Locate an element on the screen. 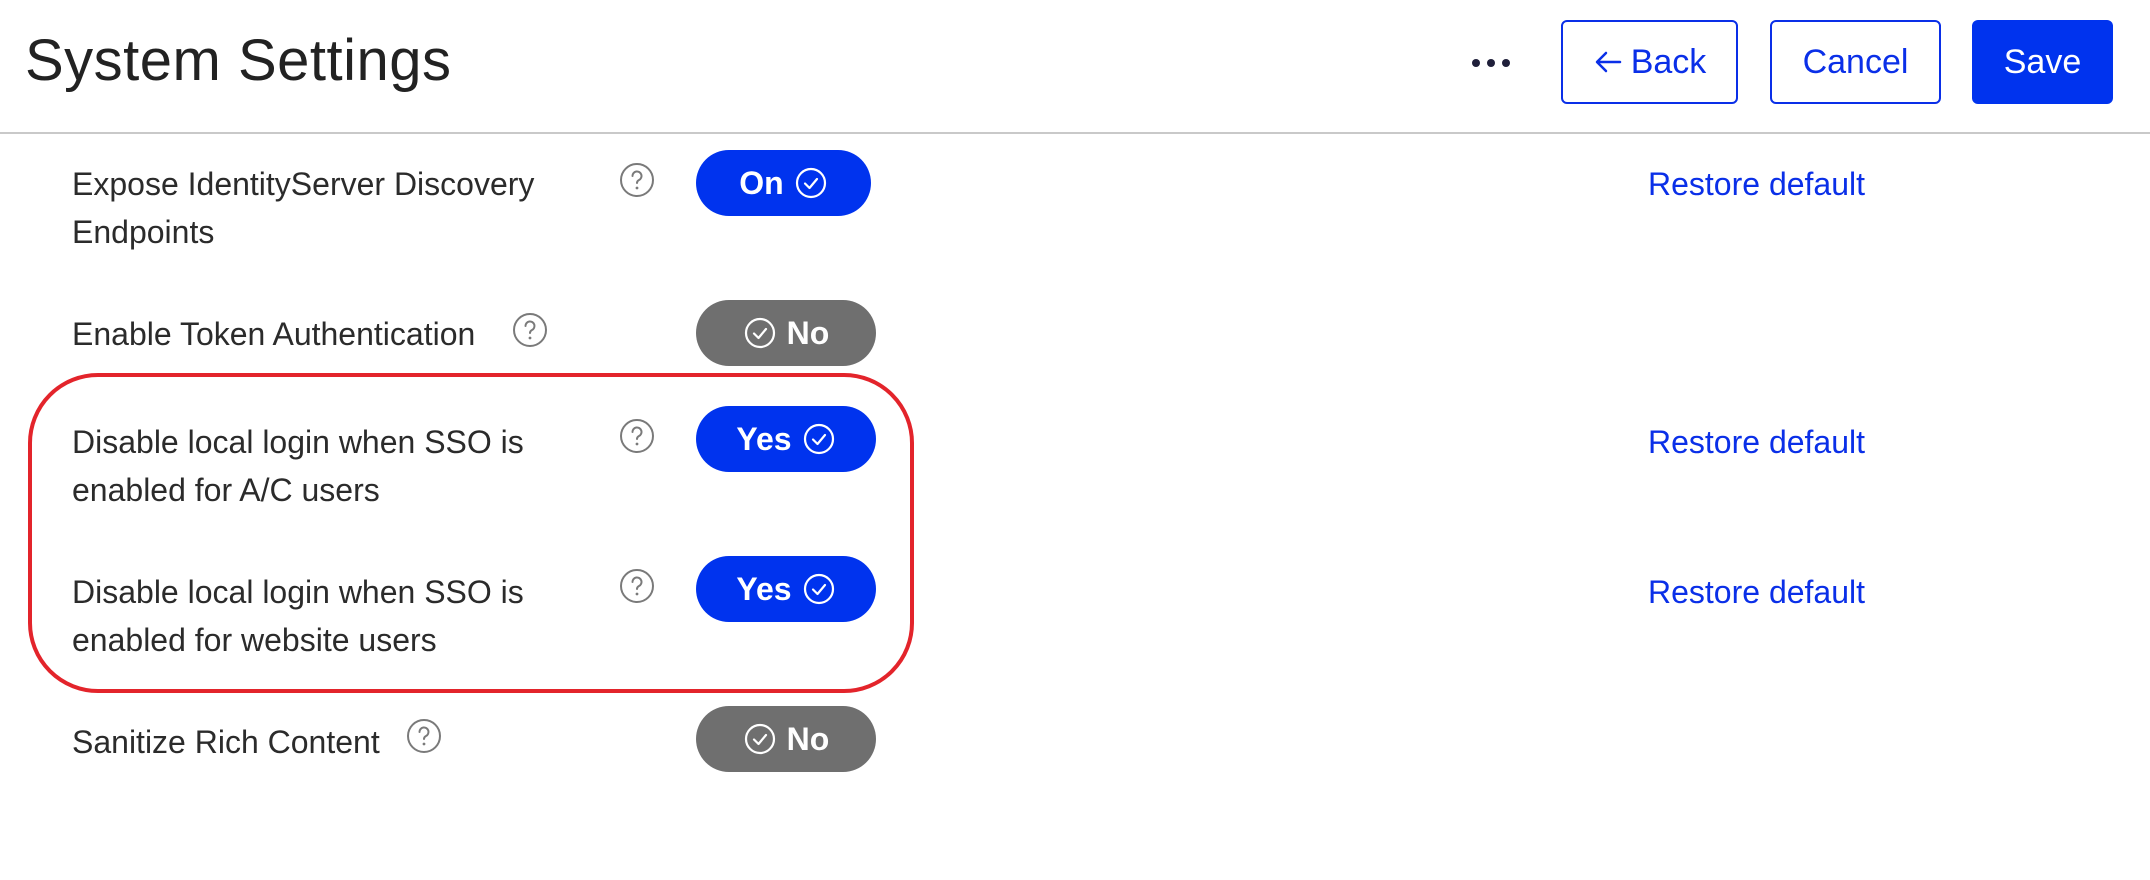 The width and height of the screenshot is (2150, 880). back-button: Back is located at coordinates (1649, 62).